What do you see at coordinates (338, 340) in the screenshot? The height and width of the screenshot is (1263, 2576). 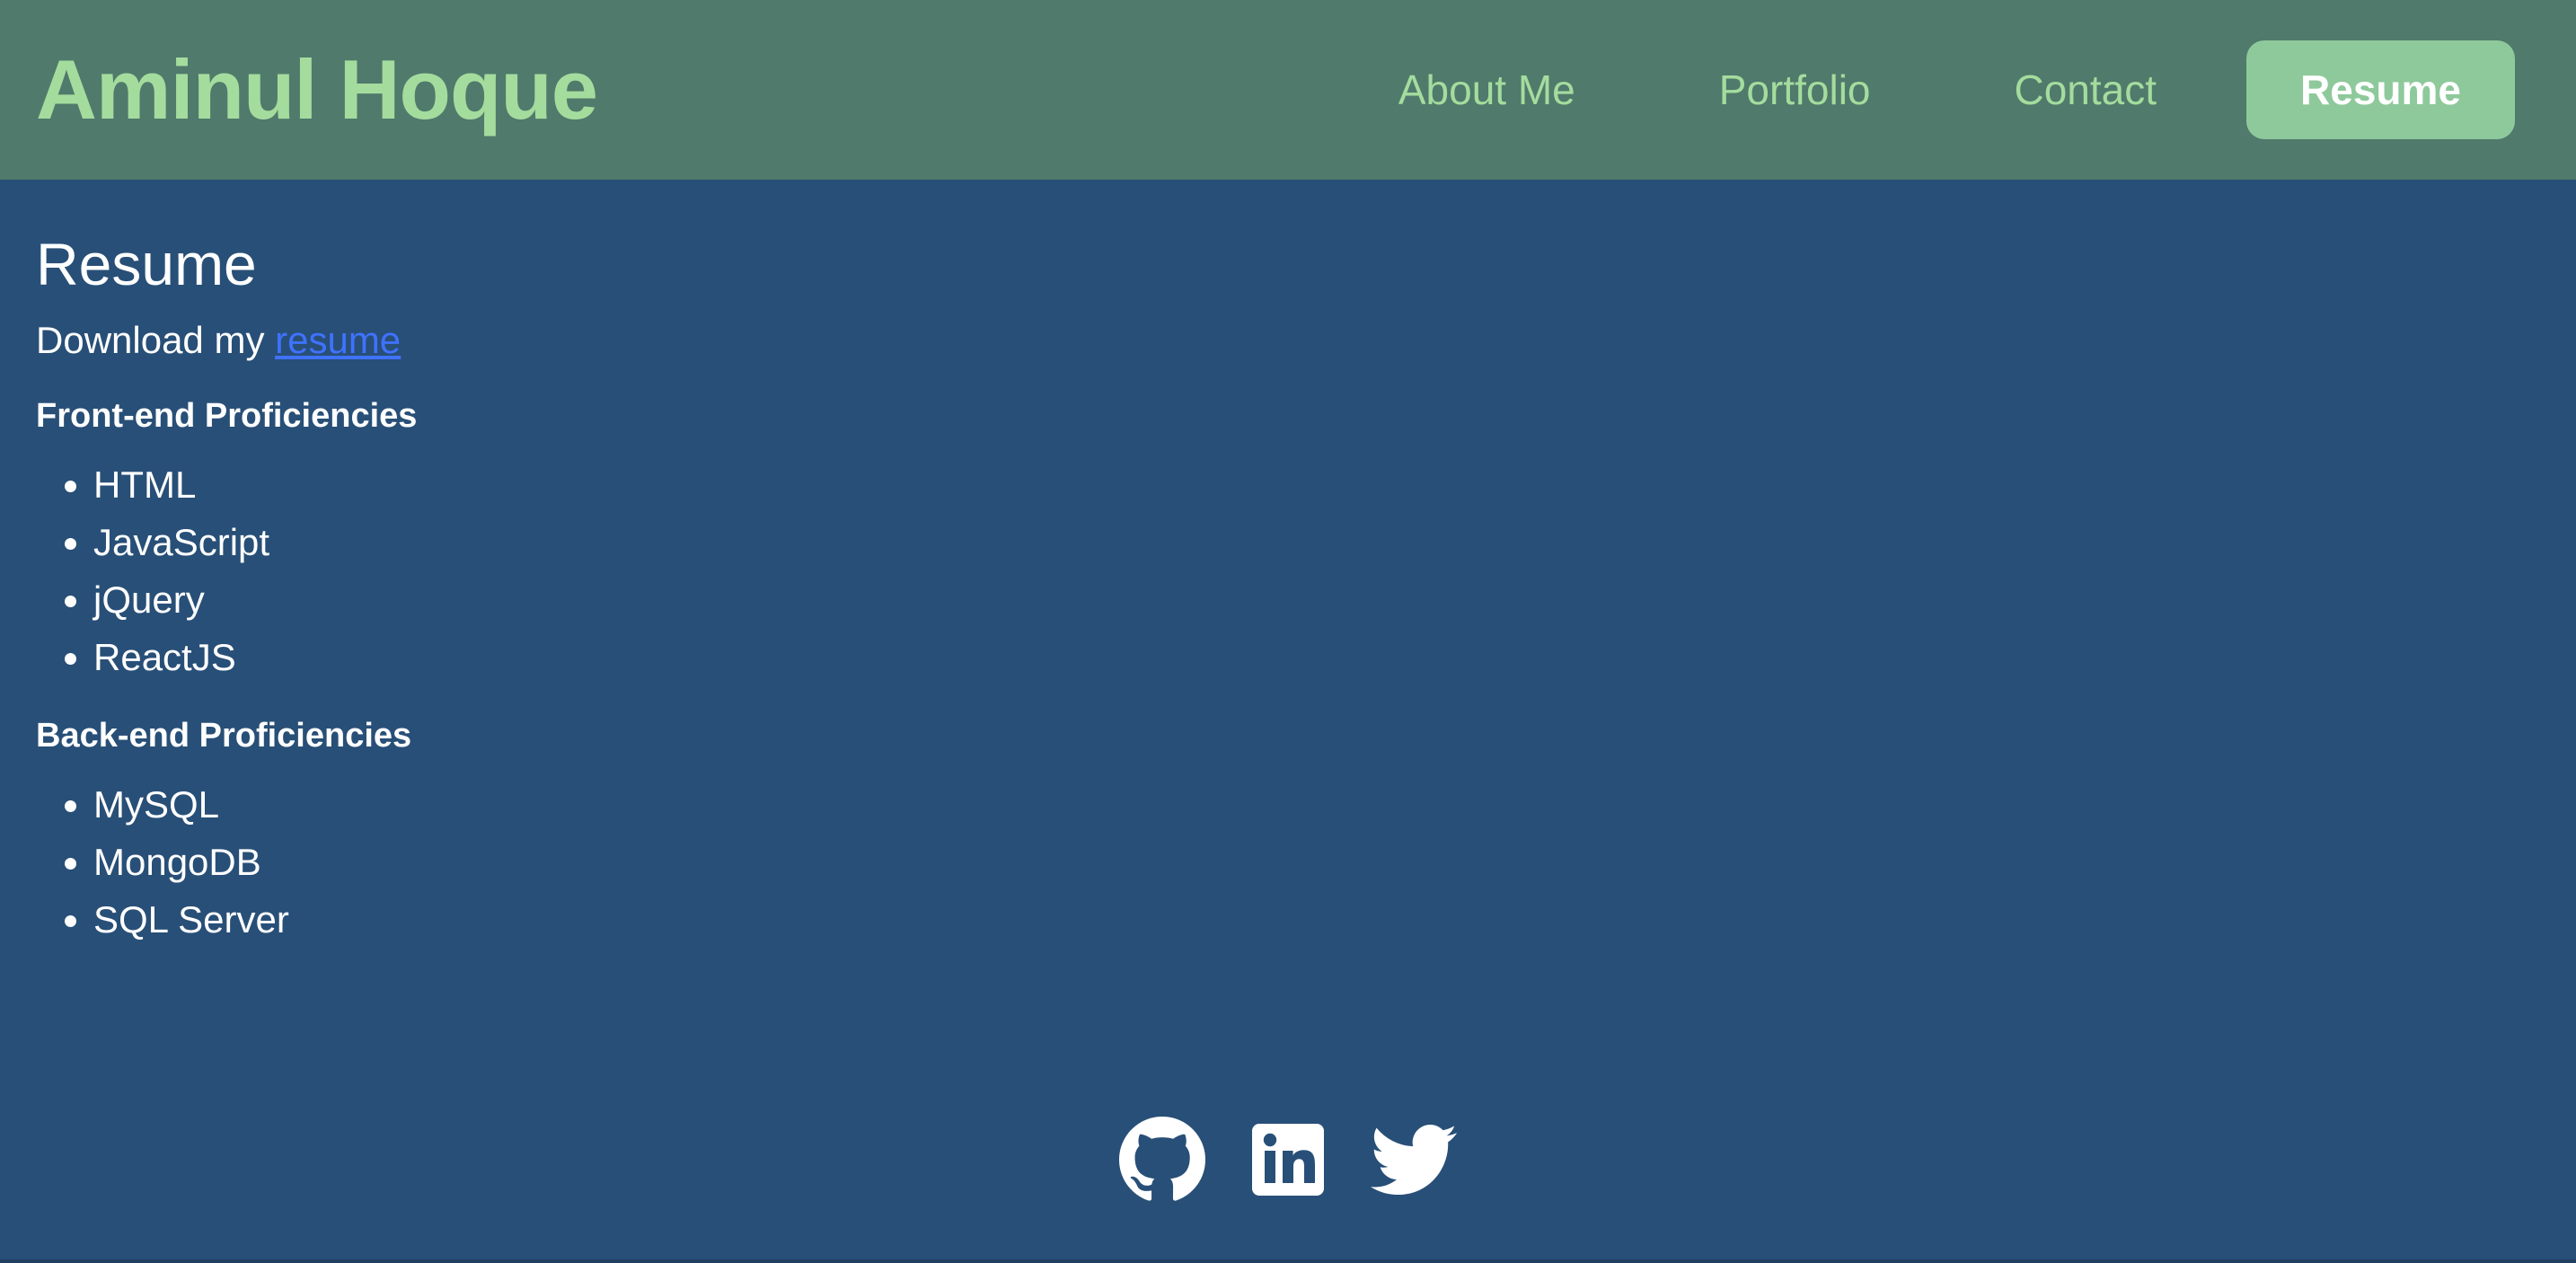 I see `resume-download-link: resume` at bounding box center [338, 340].